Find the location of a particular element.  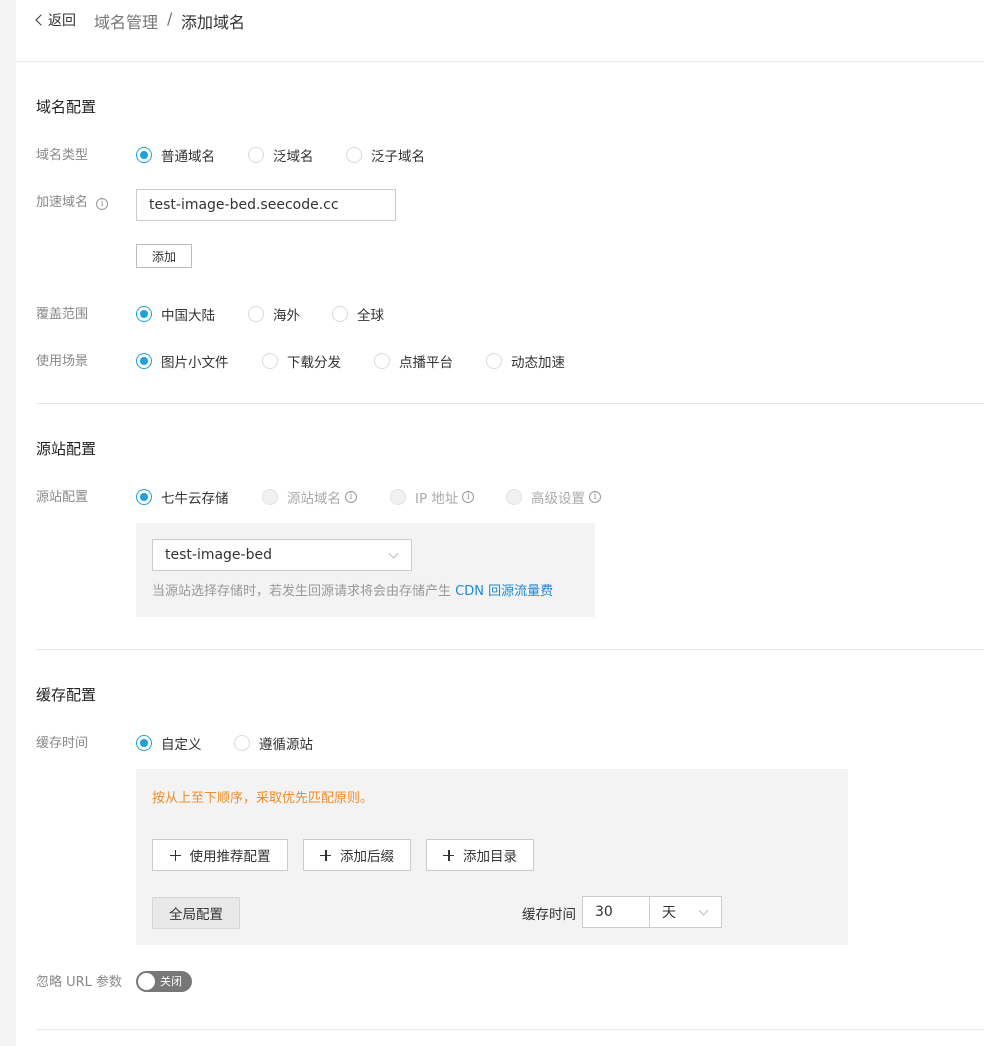

radio-label: 海外 is located at coordinates (286, 316).